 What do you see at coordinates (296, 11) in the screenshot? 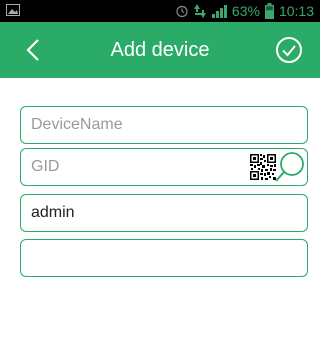
I see `clock: 10:13` at bounding box center [296, 11].